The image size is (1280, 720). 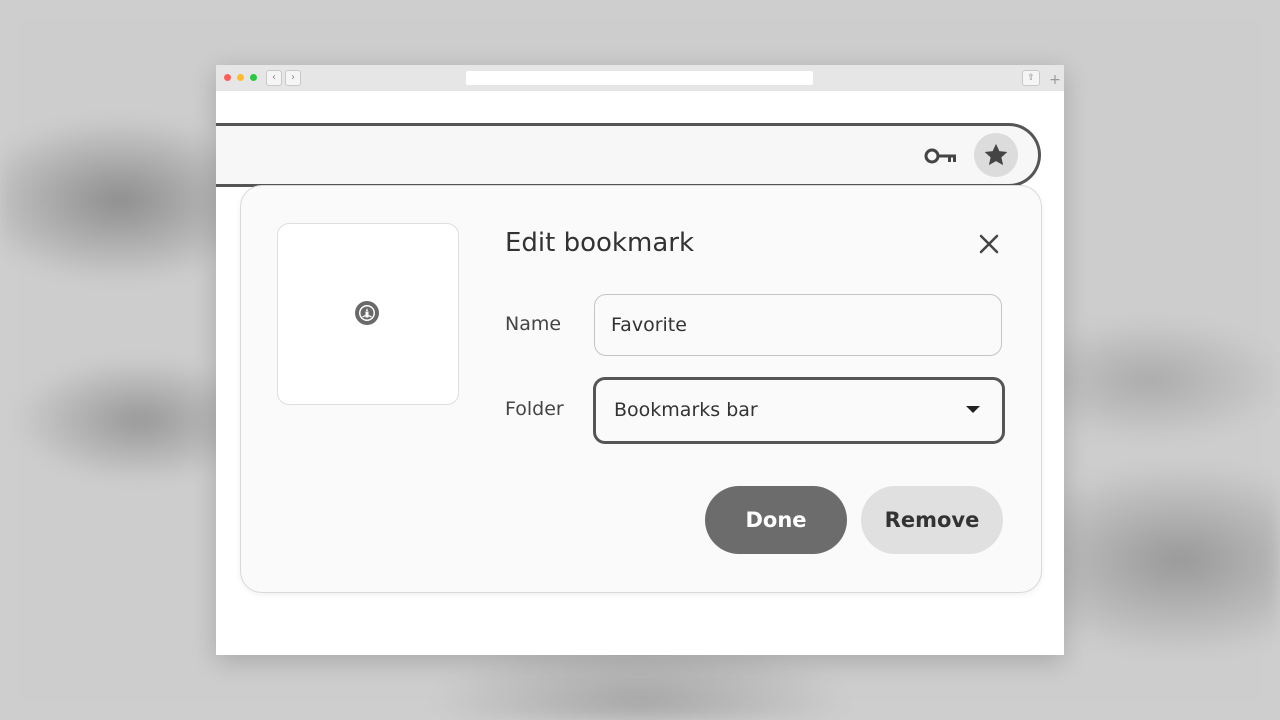 What do you see at coordinates (533, 324) in the screenshot?
I see `name-label: Name` at bounding box center [533, 324].